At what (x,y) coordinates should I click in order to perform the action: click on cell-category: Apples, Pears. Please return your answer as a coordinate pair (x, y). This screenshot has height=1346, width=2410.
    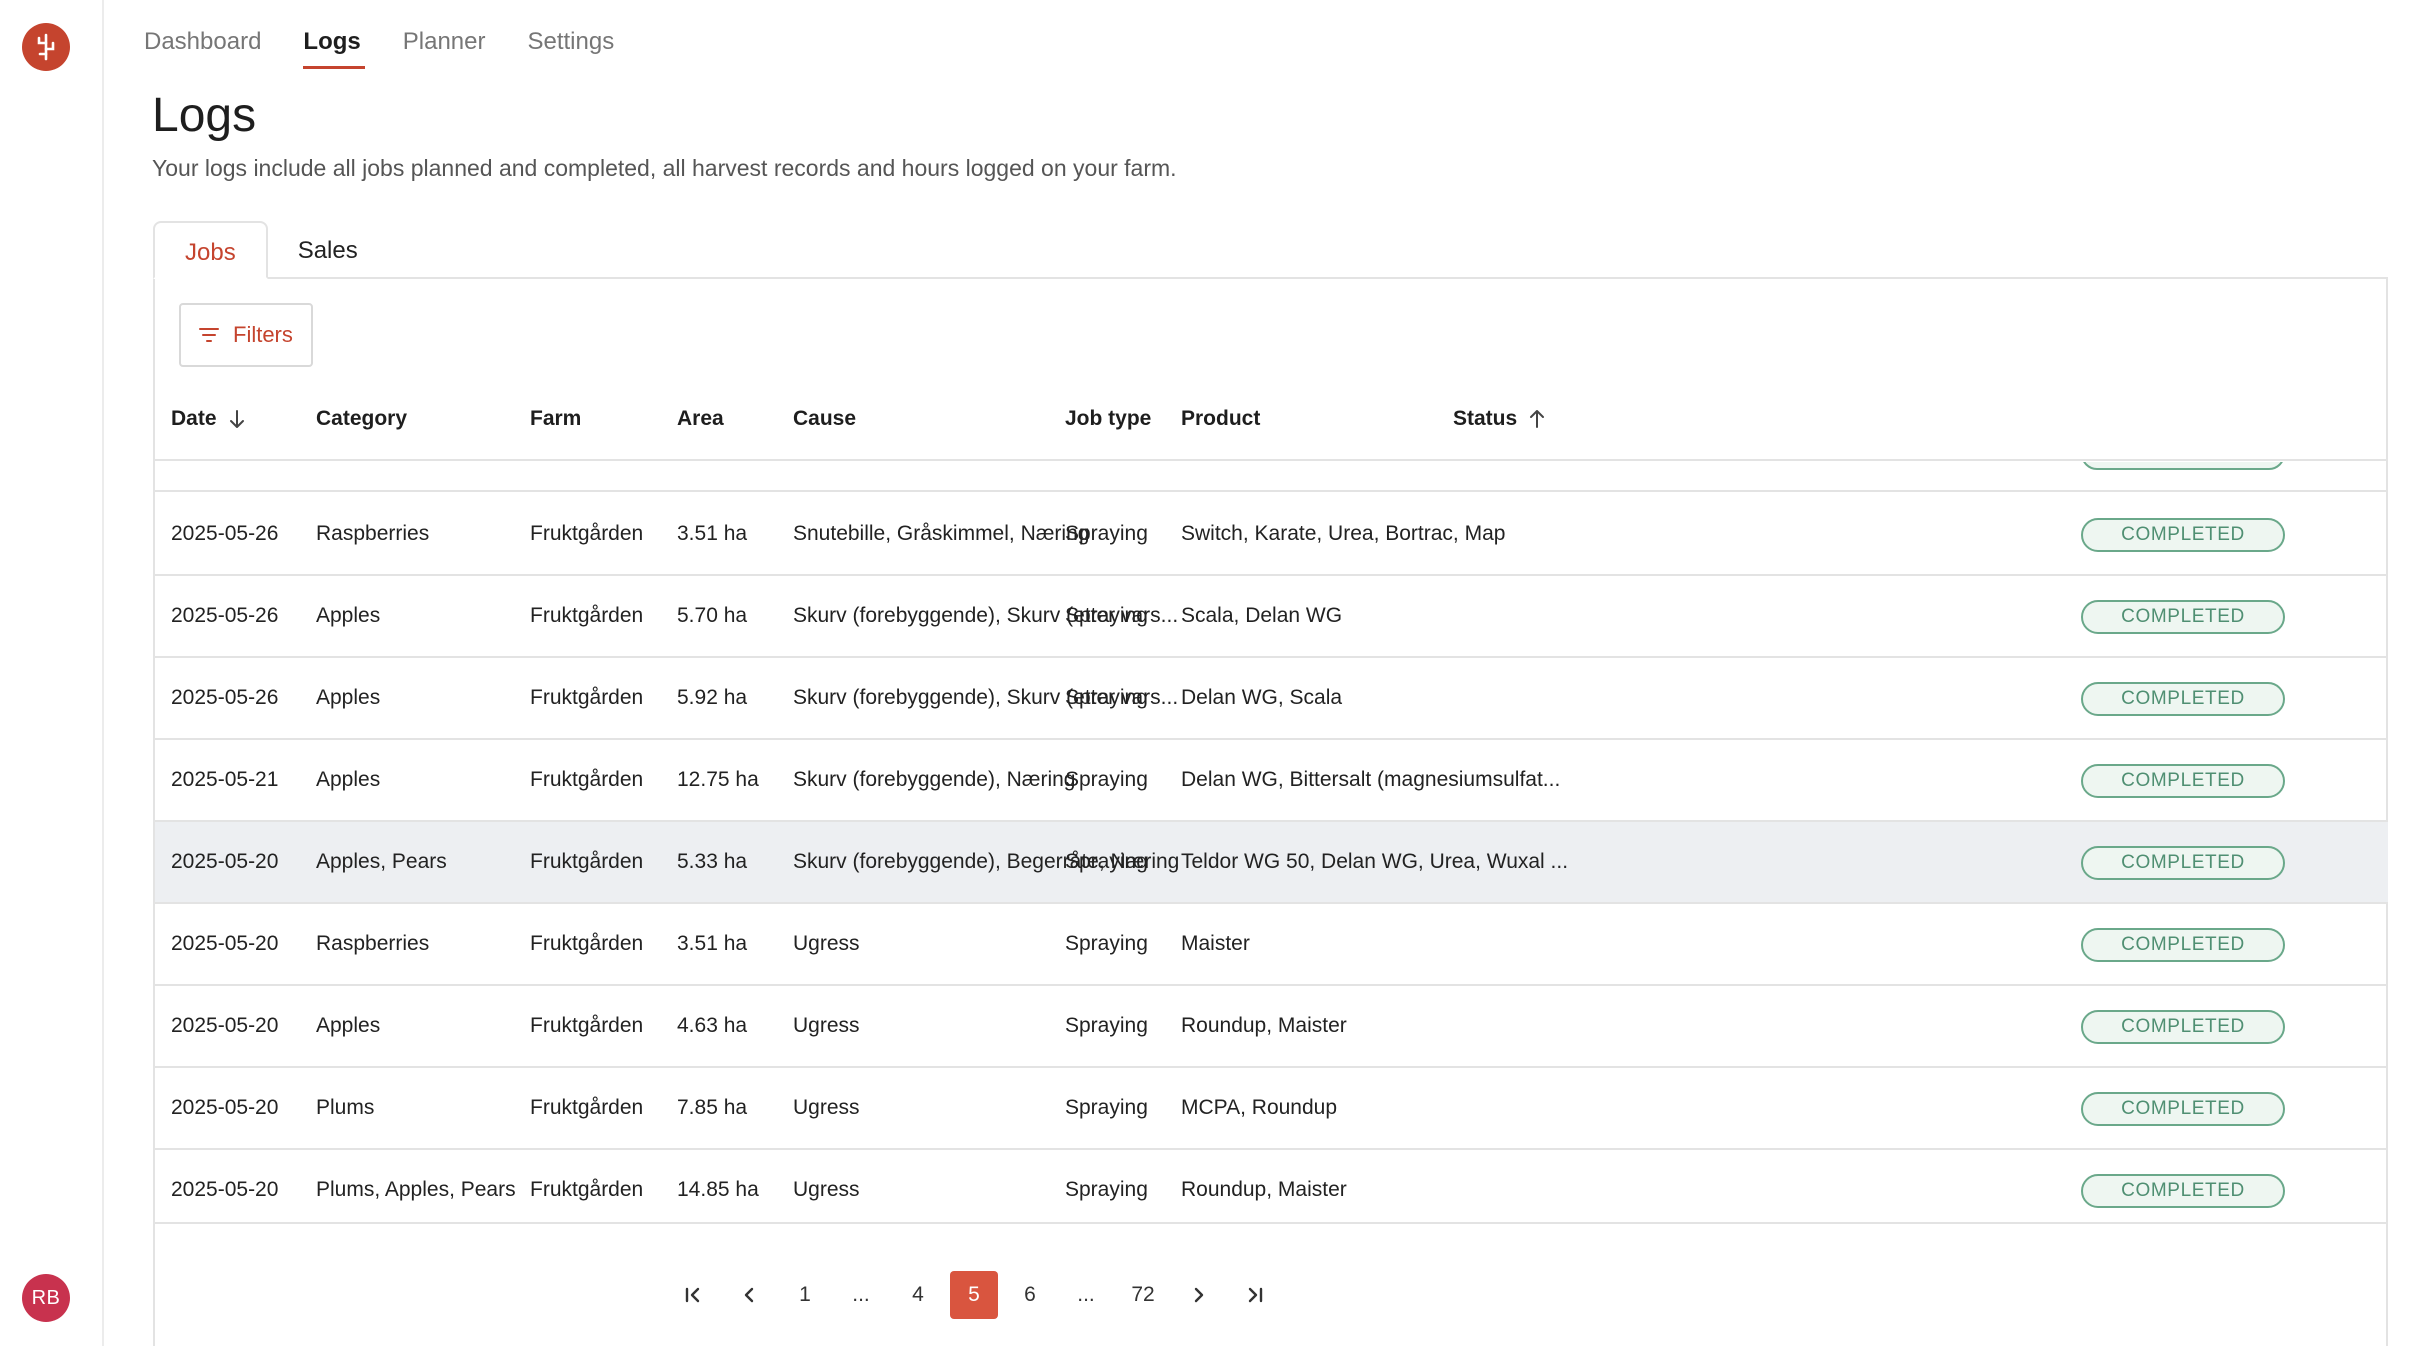
    Looking at the image, I should click on (381, 861).